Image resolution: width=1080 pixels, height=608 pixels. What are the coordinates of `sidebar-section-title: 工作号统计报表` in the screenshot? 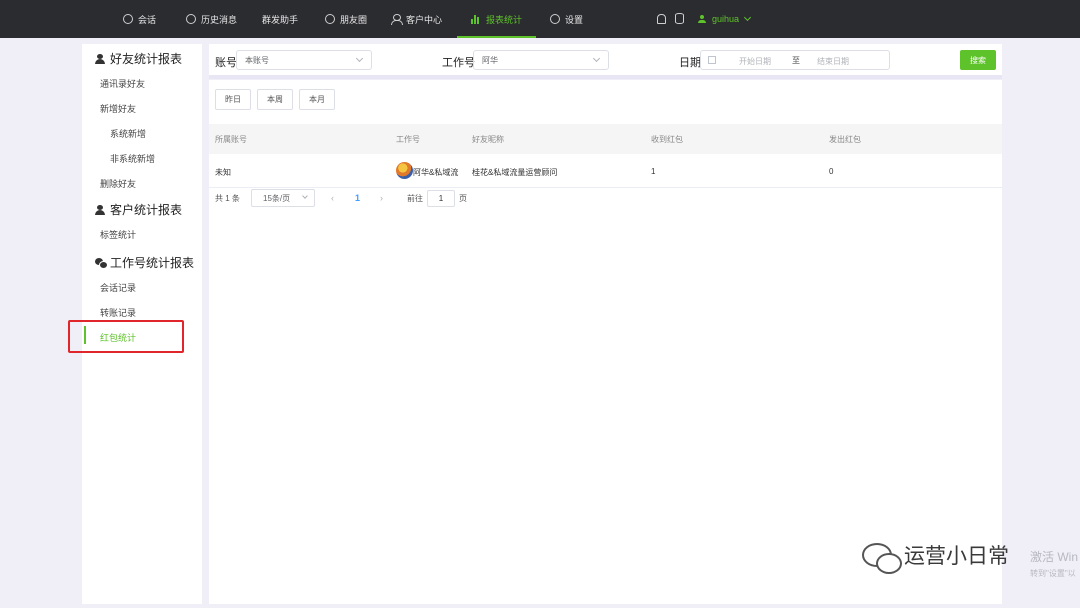 It's located at (152, 263).